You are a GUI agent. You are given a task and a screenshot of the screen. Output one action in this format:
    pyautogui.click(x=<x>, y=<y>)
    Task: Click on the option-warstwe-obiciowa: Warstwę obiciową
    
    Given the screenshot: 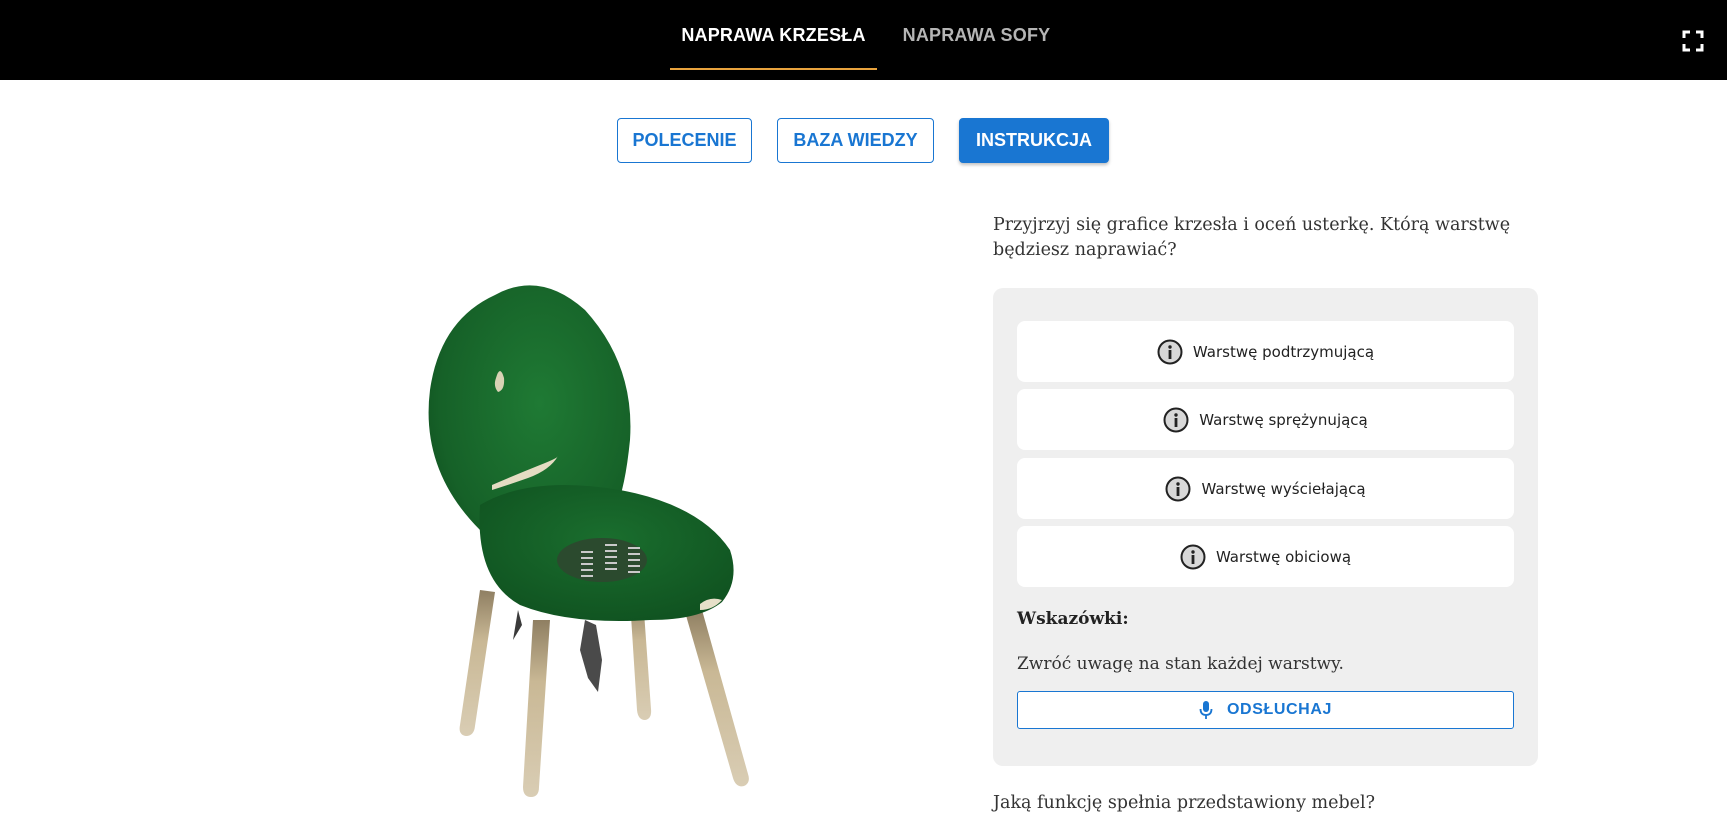 What is the action you would take?
    pyautogui.click(x=1265, y=556)
    